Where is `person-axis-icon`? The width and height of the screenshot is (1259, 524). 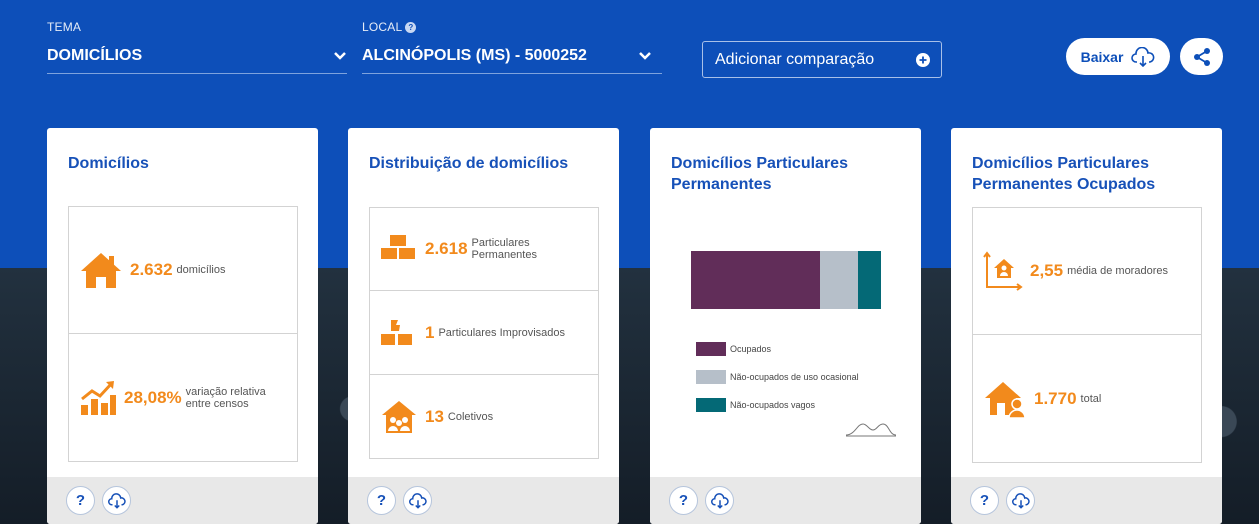 person-axis-icon is located at coordinates (1003, 271).